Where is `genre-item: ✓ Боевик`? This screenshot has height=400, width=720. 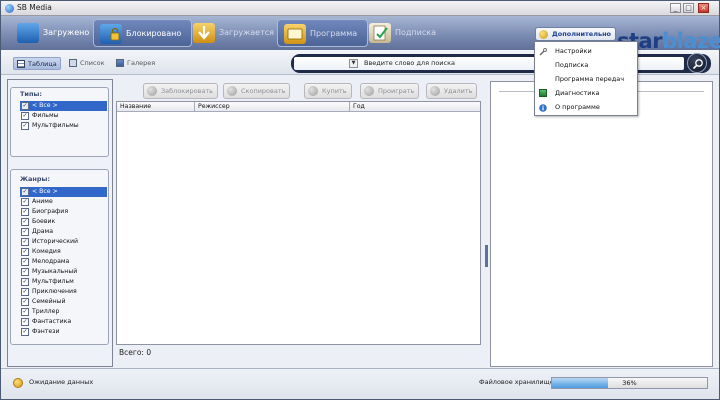
genre-item: ✓ Боевик is located at coordinates (63, 222).